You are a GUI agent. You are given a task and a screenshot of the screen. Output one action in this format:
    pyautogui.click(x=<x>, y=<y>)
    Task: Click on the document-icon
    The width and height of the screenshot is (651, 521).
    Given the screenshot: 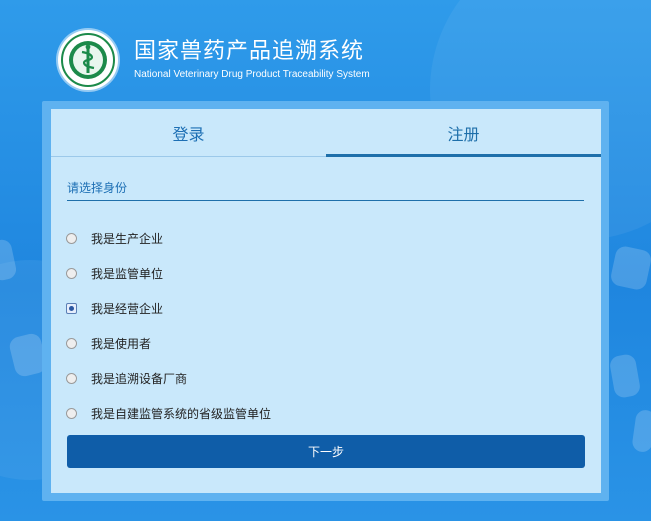 What is the action you would take?
    pyautogui.click(x=641, y=431)
    